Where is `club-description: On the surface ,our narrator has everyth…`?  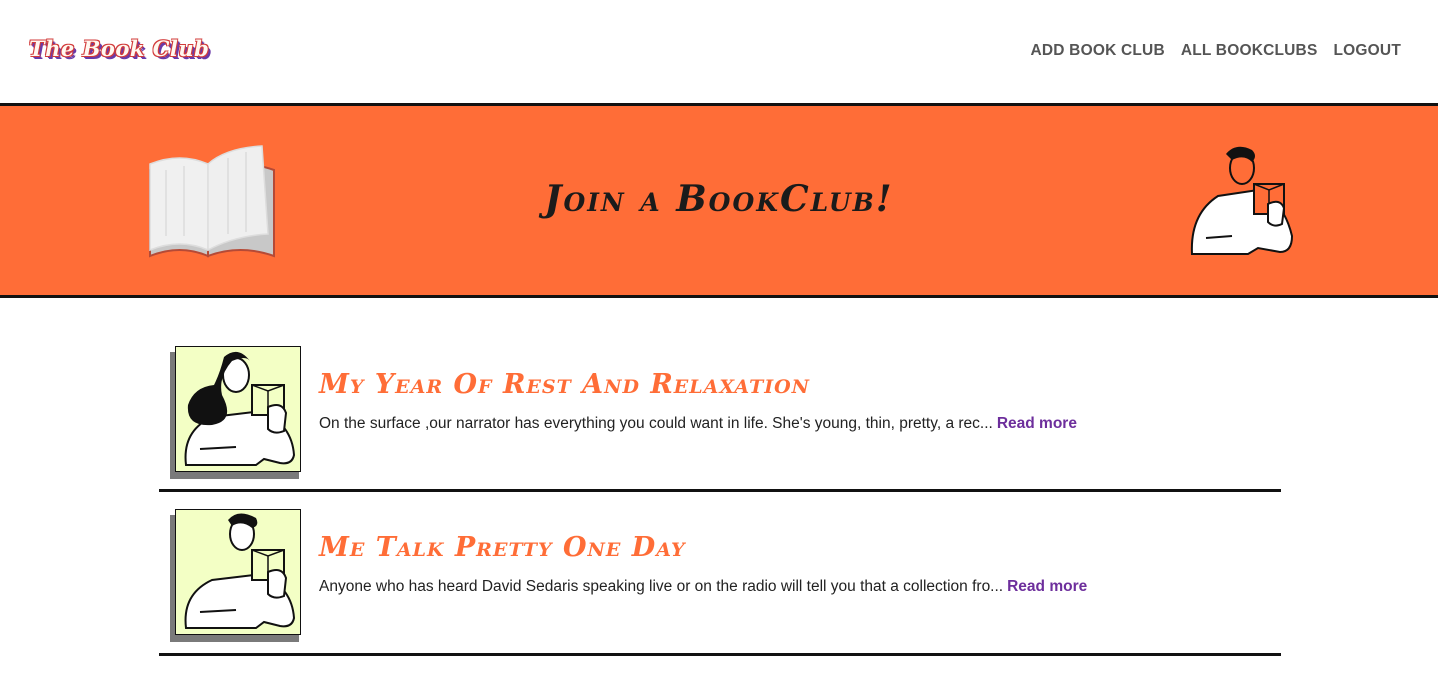
club-description: On the surface ,our narrator has everyth… is located at coordinates (698, 424).